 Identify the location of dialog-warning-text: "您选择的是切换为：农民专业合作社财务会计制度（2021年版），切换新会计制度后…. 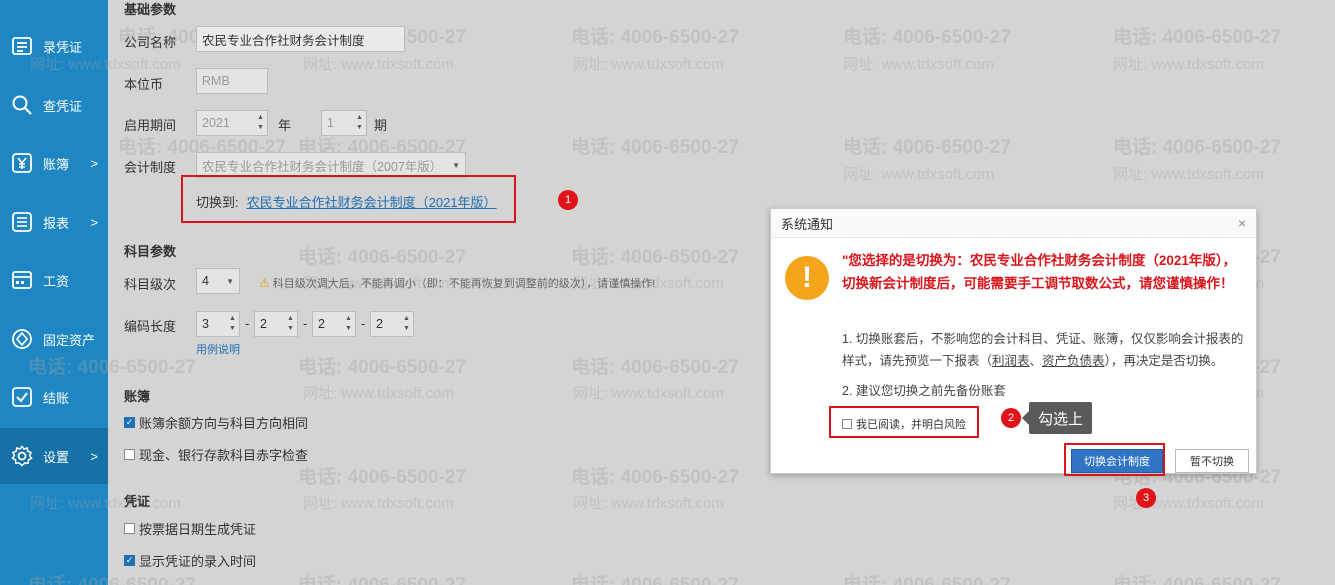
(1039, 272).